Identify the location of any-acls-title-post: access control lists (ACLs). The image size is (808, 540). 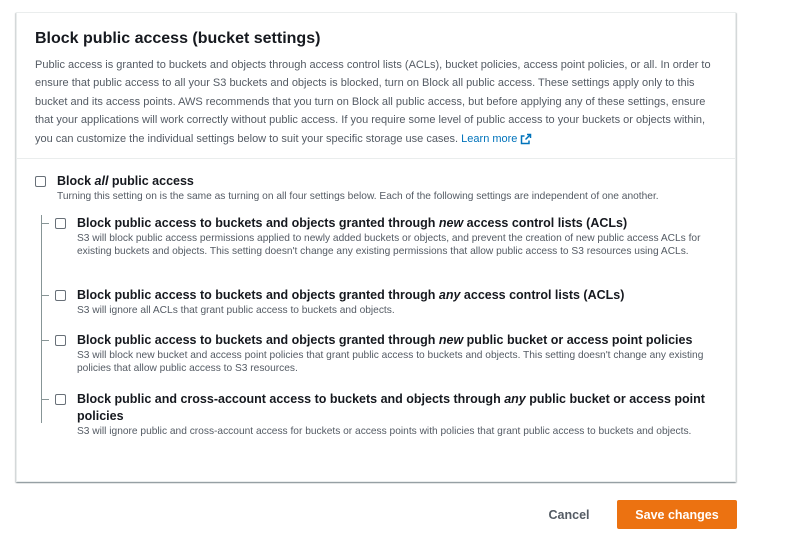
(542, 295).